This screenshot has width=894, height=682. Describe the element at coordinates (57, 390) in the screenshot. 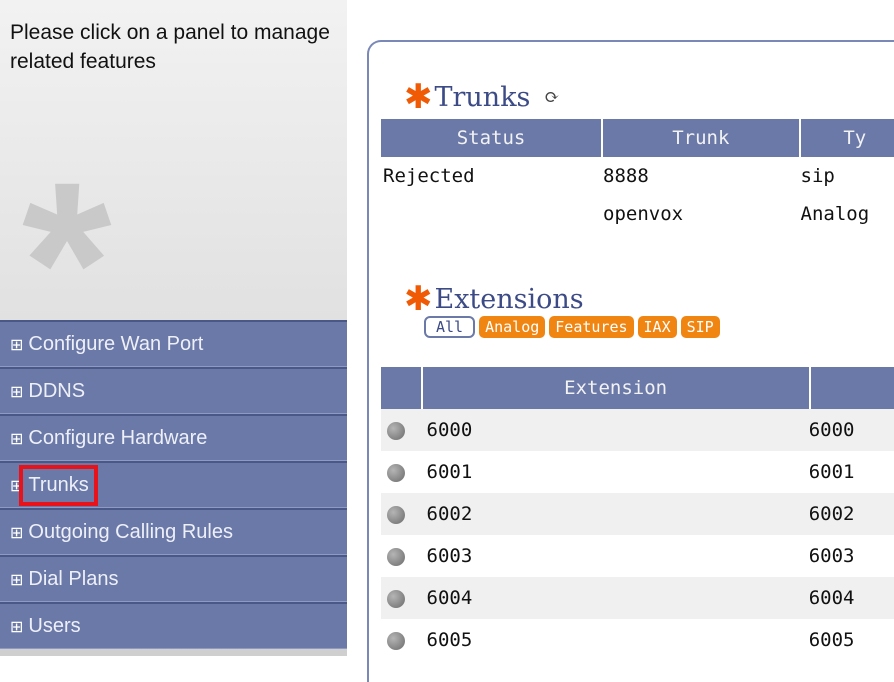

I see `sidebar-item-label: DDNS` at that location.